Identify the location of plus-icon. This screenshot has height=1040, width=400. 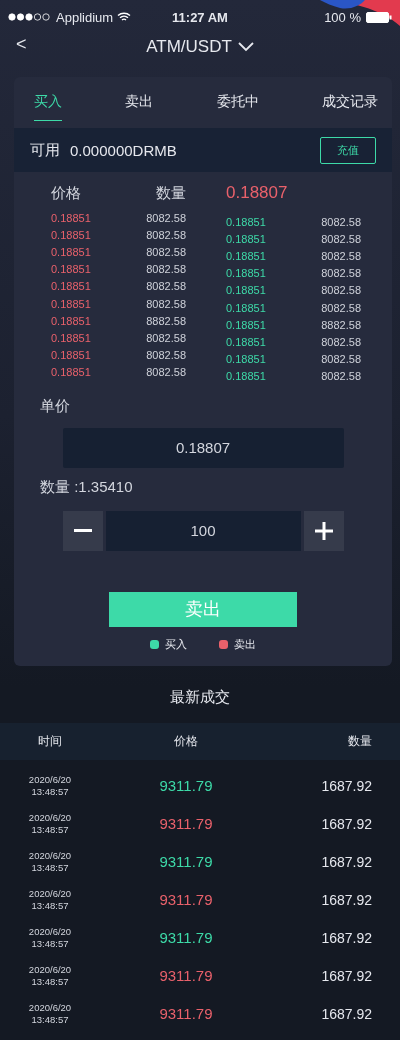
(323, 530).